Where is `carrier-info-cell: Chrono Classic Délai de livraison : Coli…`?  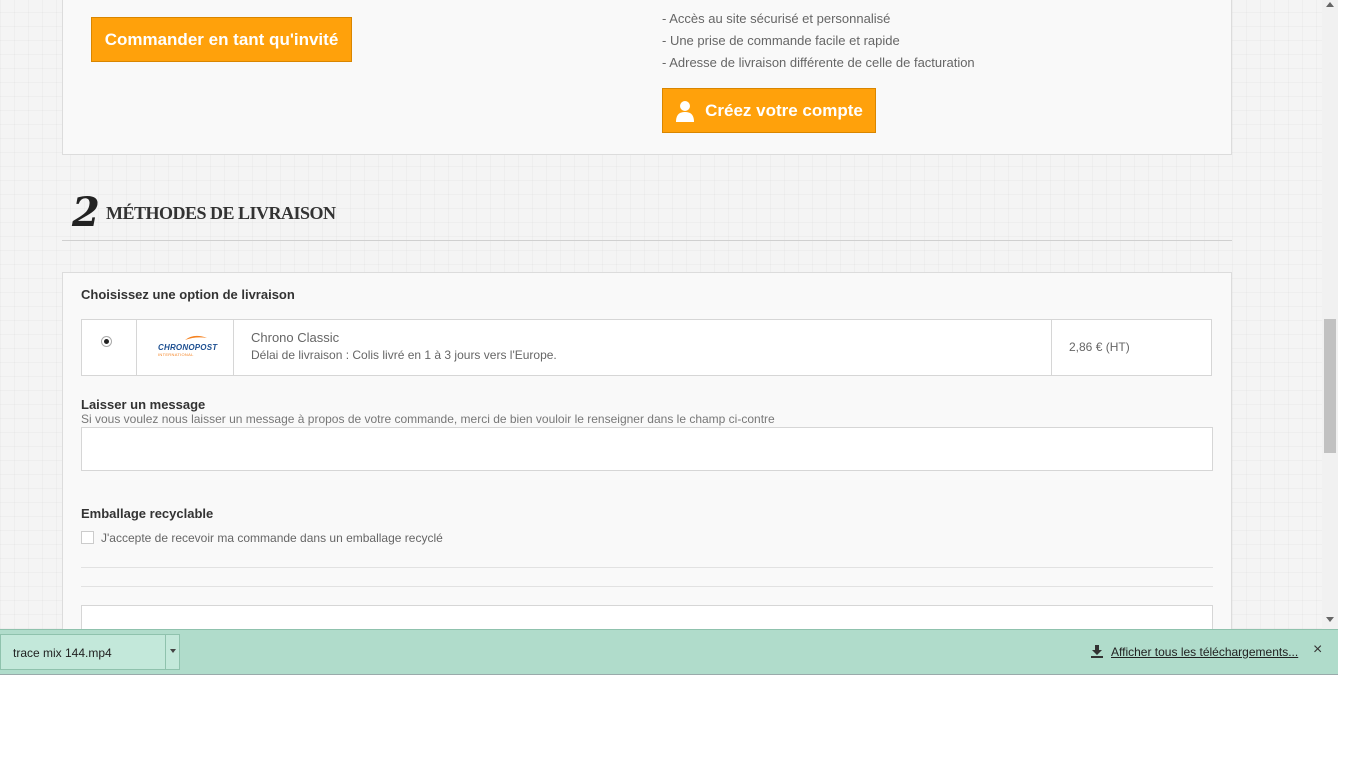 carrier-info-cell: Chrono Classic Délai de livraison : Coli… is located at coordinates (642, 347).